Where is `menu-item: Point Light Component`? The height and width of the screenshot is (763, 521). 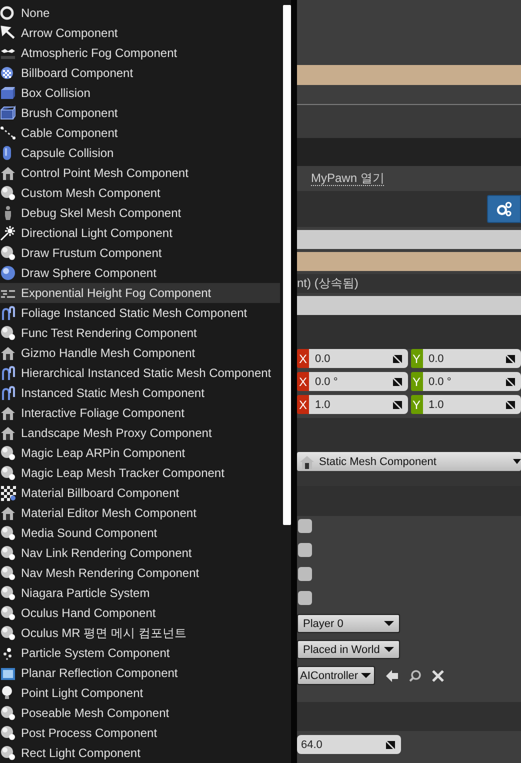
menu-item: Point Light Component is located at coordinates (140, 693).